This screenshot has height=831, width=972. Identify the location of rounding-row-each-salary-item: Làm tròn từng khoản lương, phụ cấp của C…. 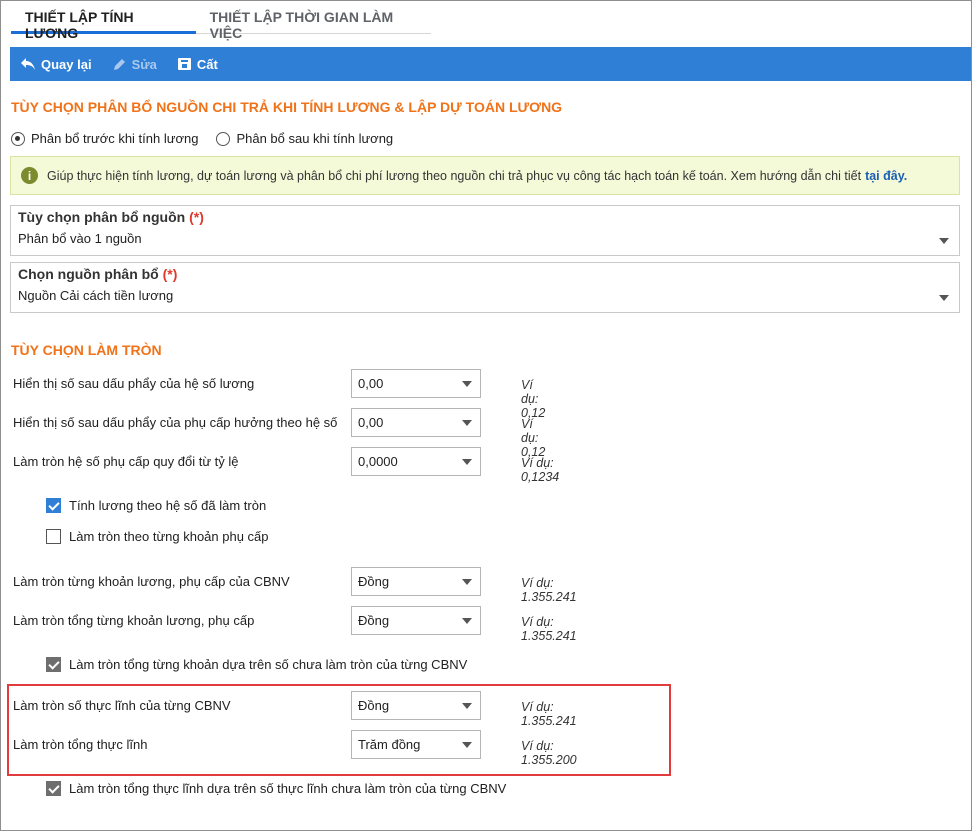
(295, 585).